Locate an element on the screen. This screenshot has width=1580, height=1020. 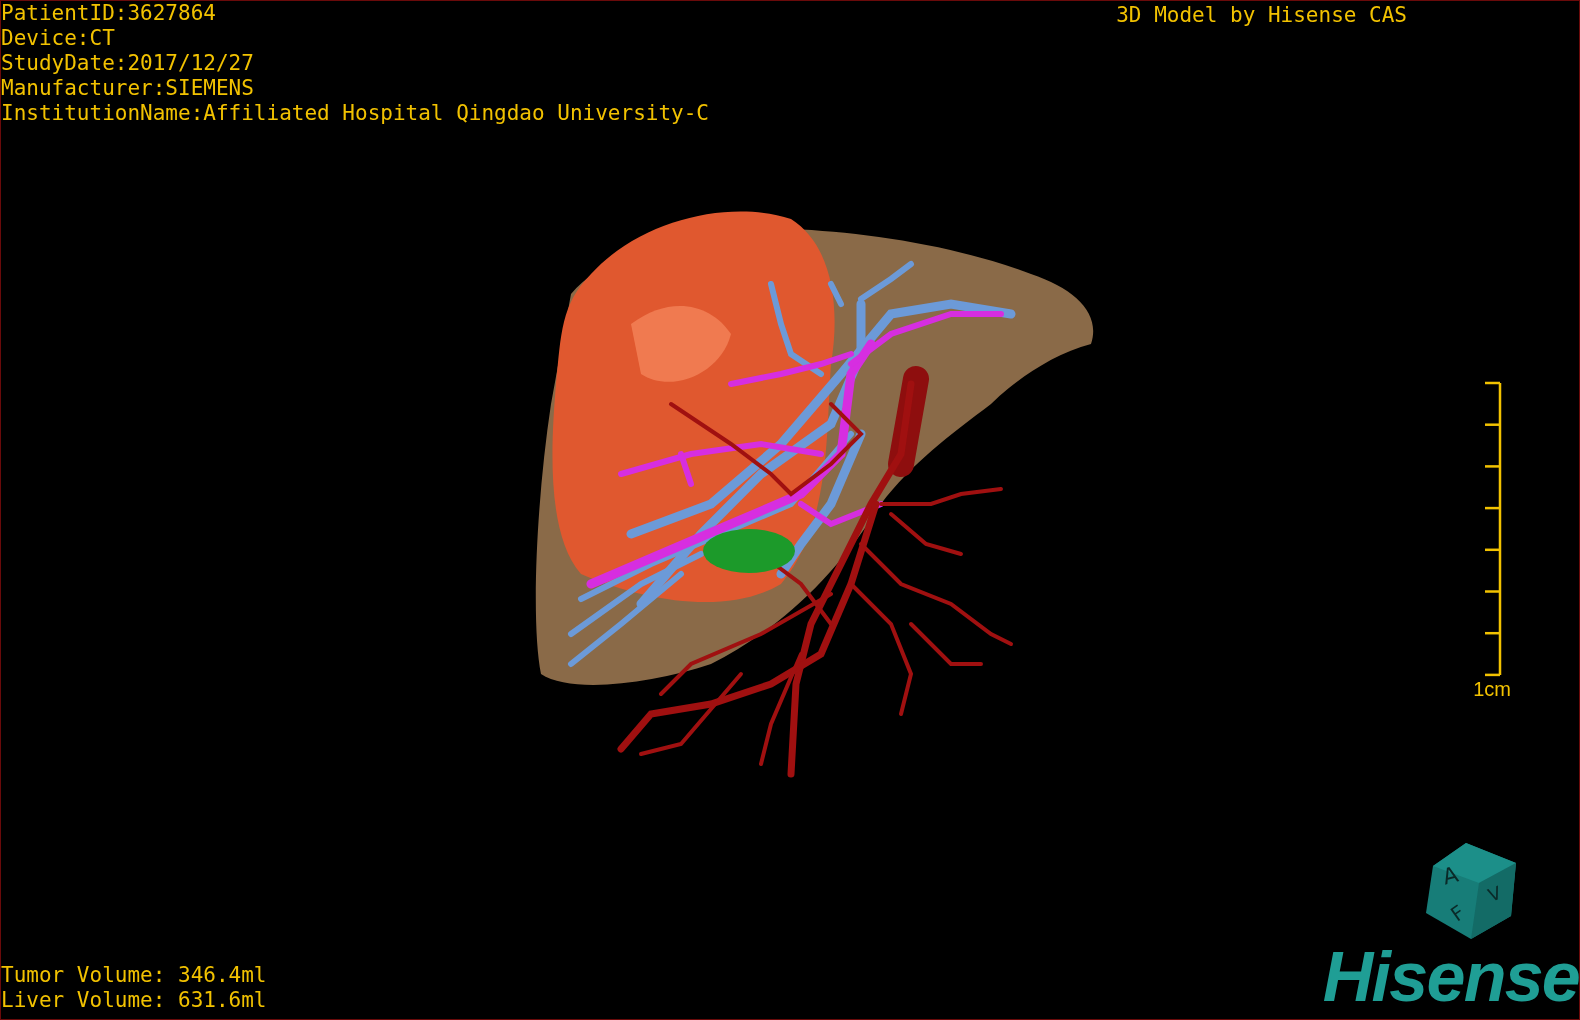
viewer-title: 3D Model by Hisense CAS is located at coordinates (1261, 15).